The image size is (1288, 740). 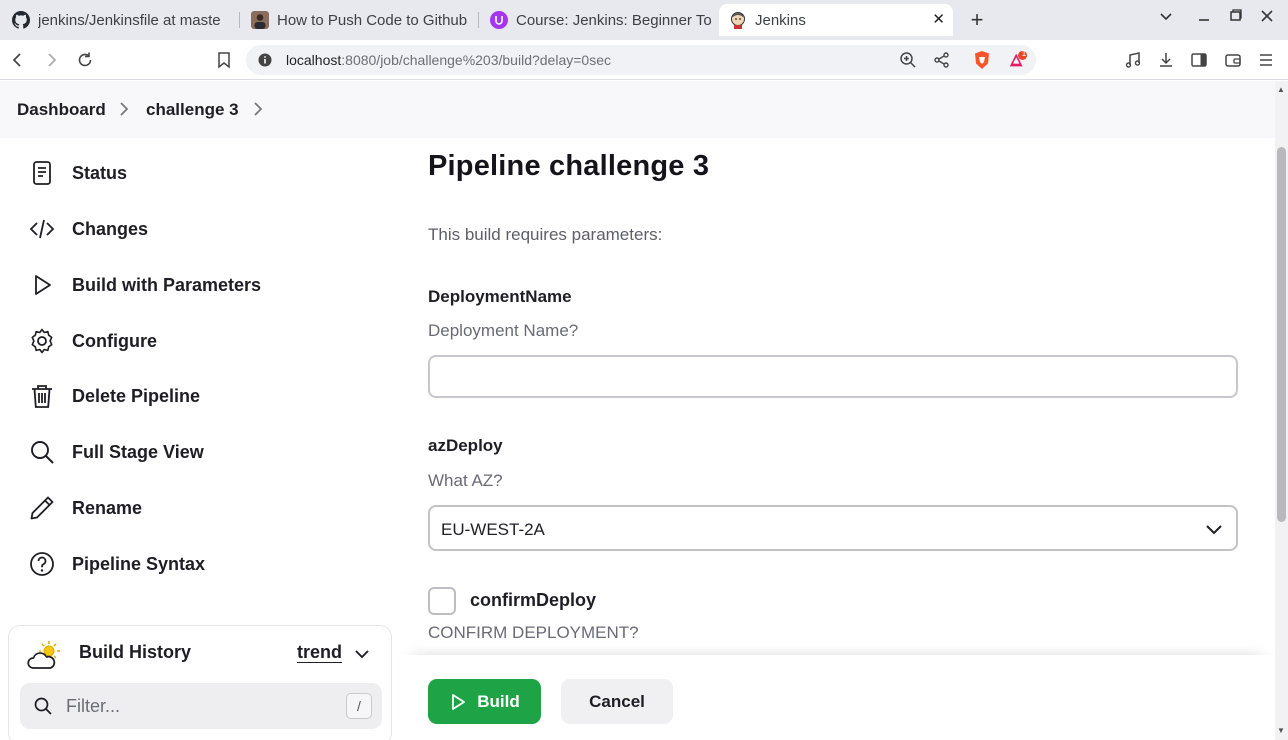 What do you see at coordinates (982, 60) in the screenshot?
I see `brave-shield-icon` at bounding box center [982, 60].